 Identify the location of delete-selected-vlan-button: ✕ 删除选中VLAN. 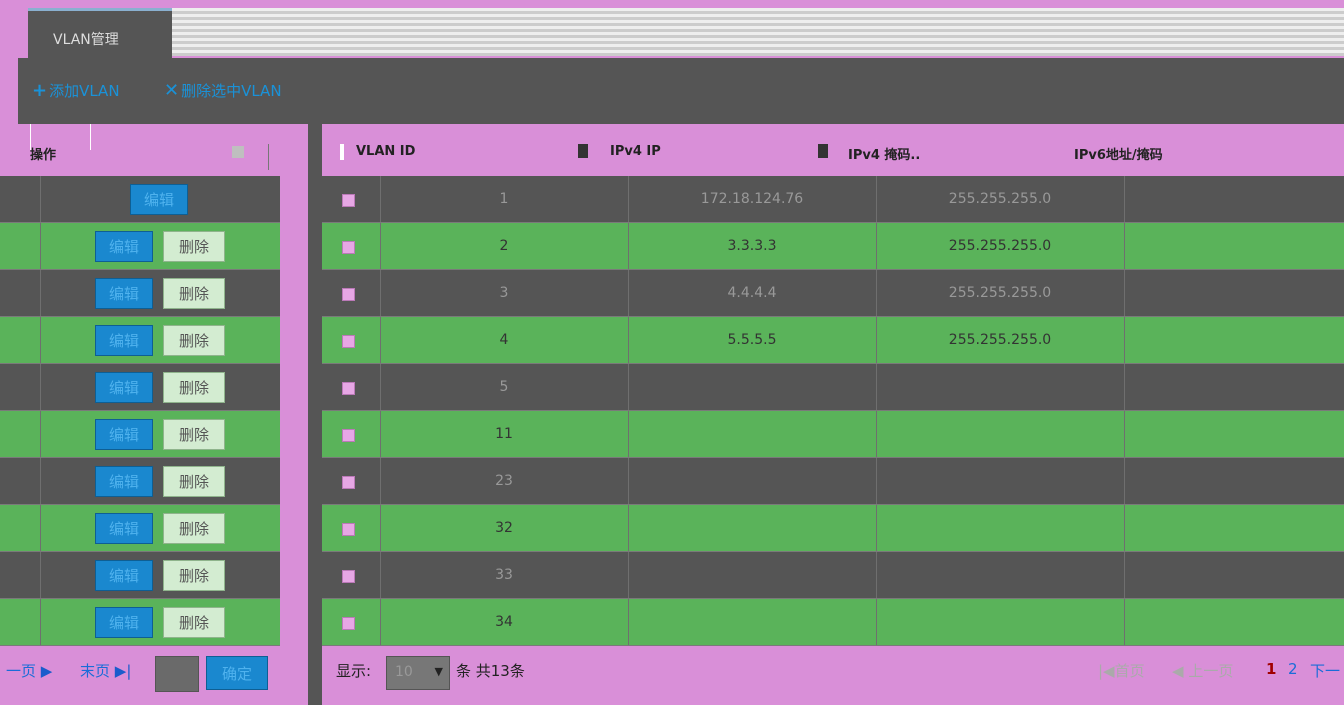
(223, 90).